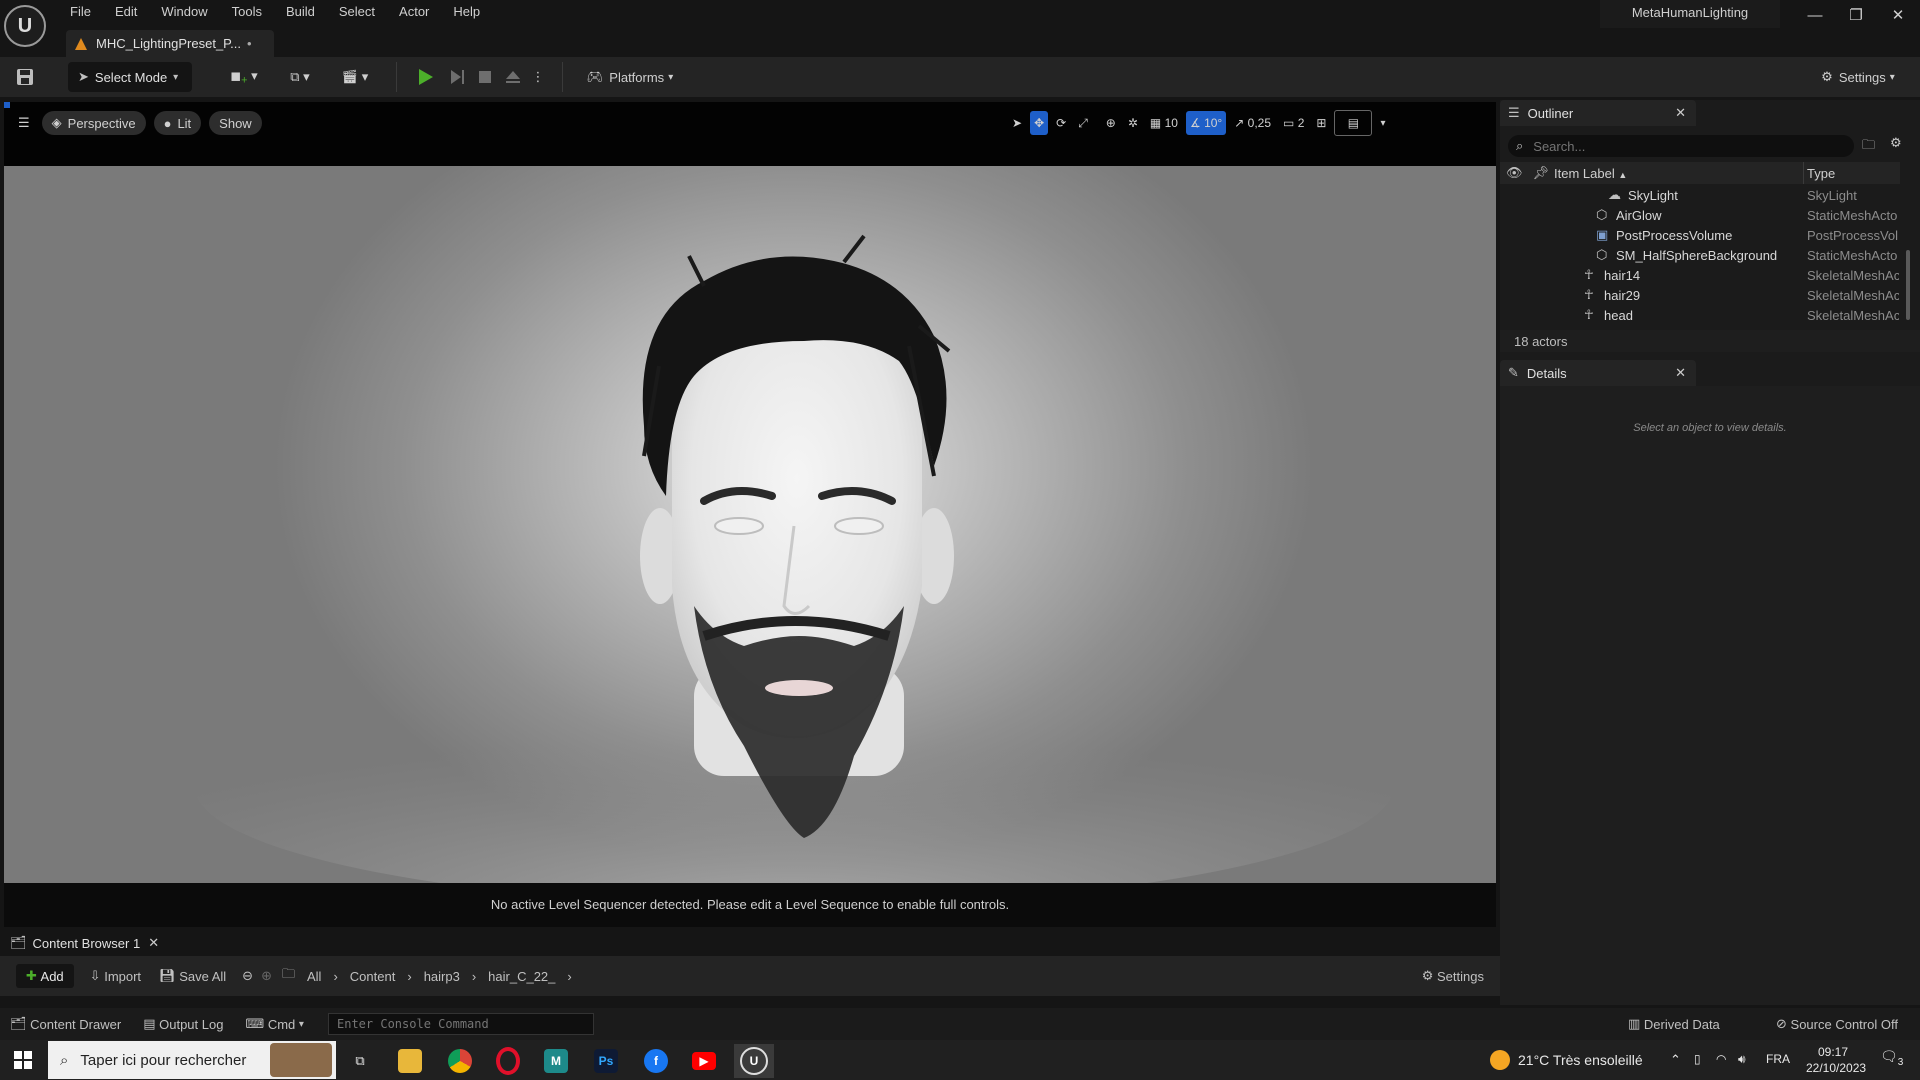 The image size is (1920, 1080). What do you see at coordinates (355, 77) in the screenshot?
I see `cinematics-button: 🎬︎ ▾` at bounding box center [355, 77].